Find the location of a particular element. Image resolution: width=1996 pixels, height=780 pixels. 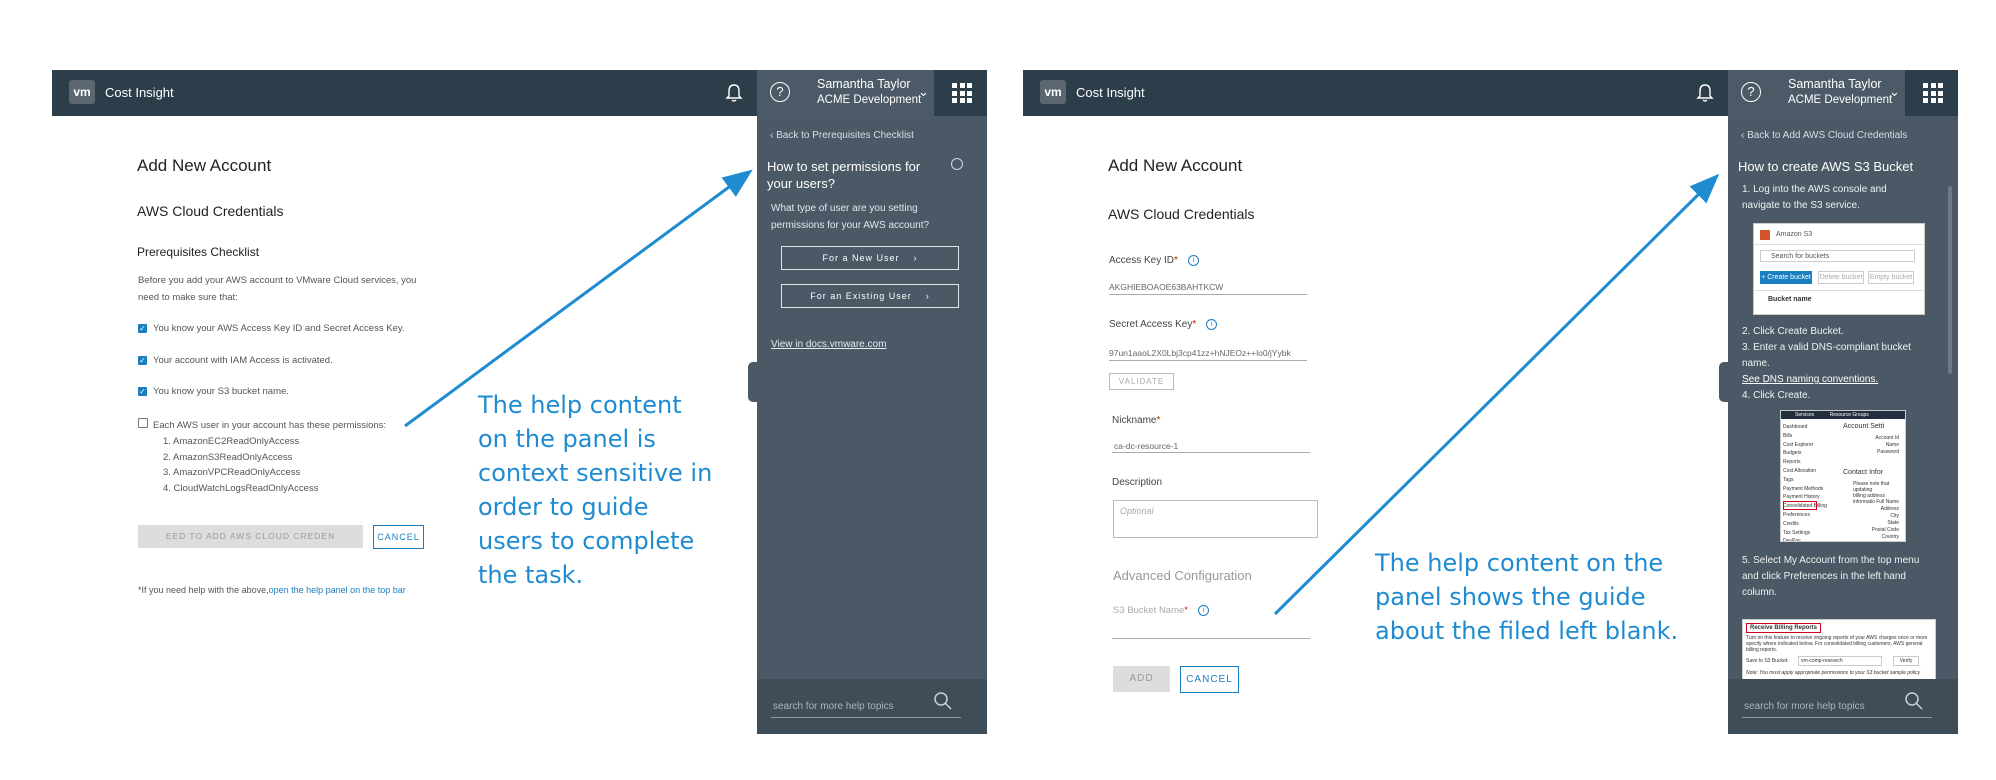

back-link: ‹ Back to Add AWS Cloud Credentials is located at coordinates (1824, 135).